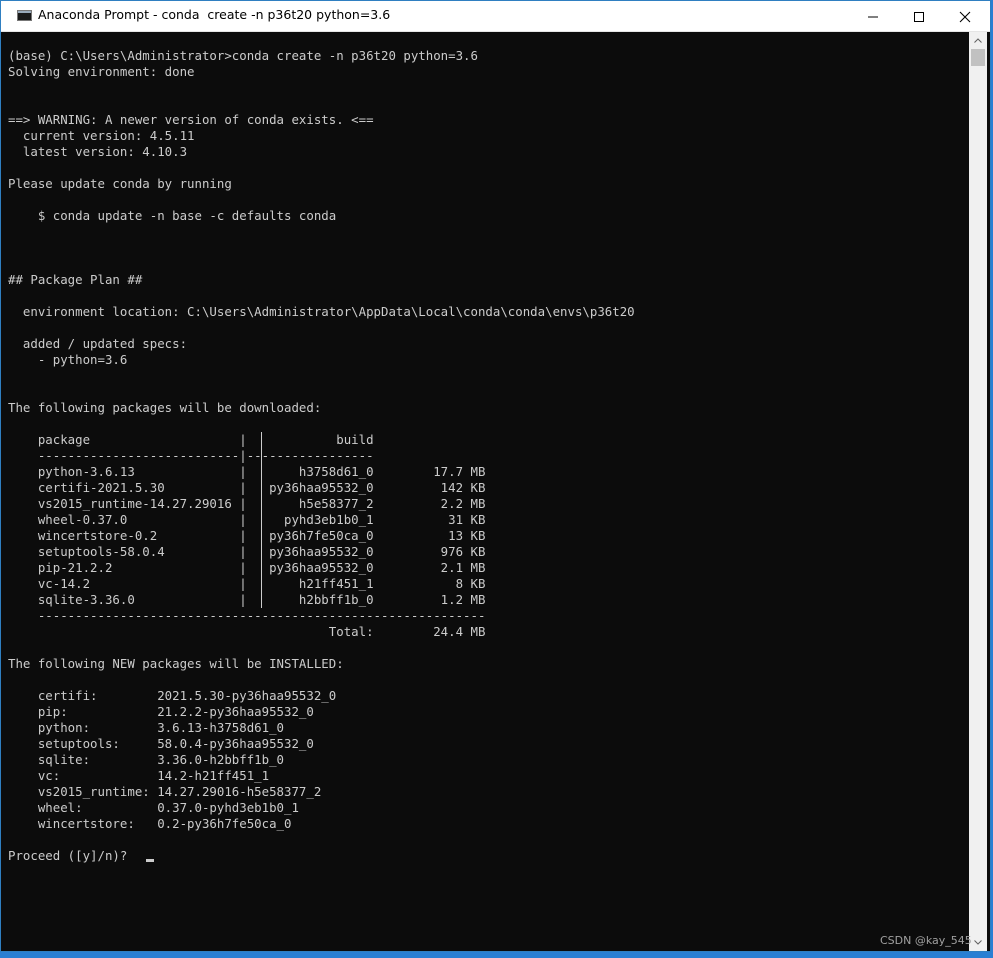 This screenshot has height=958, width=993. Describe the element at coordinates (98, 343) in the screenshot. I see `console-line: added / updated specs:` at that location.